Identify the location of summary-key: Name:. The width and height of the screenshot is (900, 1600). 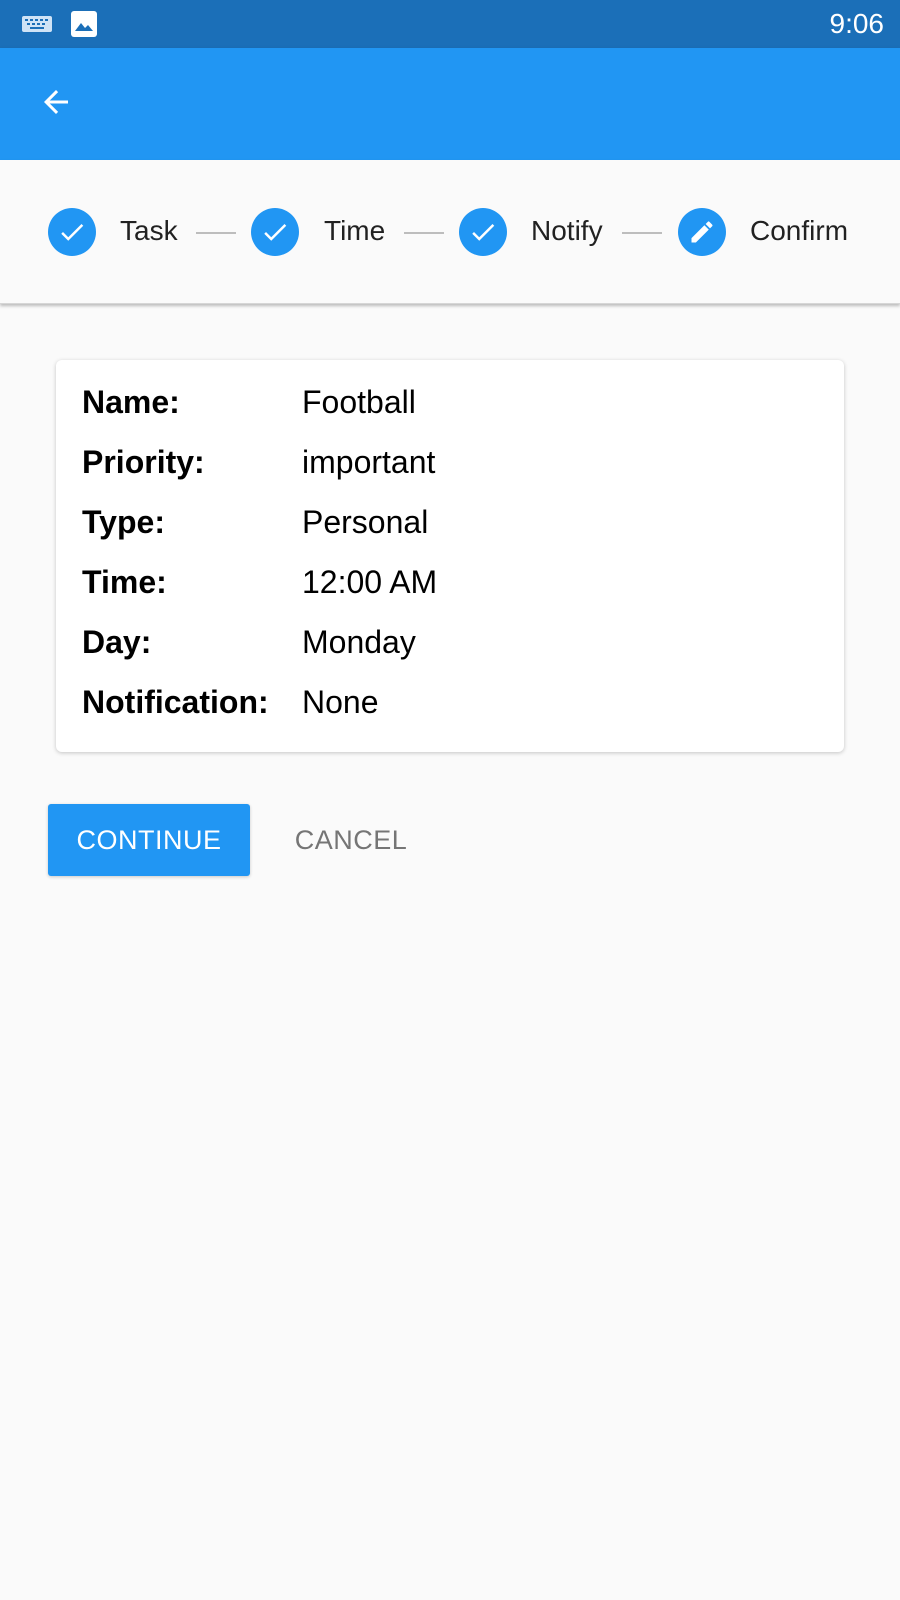
(131, 402).